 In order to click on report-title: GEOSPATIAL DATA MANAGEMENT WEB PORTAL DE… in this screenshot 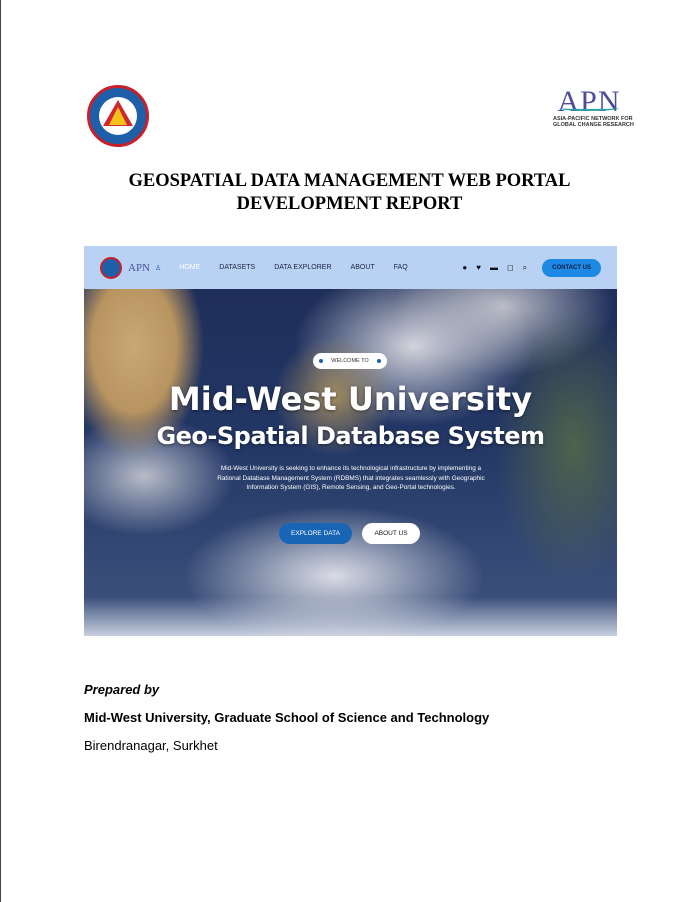, I will do `click(349, 193)`.